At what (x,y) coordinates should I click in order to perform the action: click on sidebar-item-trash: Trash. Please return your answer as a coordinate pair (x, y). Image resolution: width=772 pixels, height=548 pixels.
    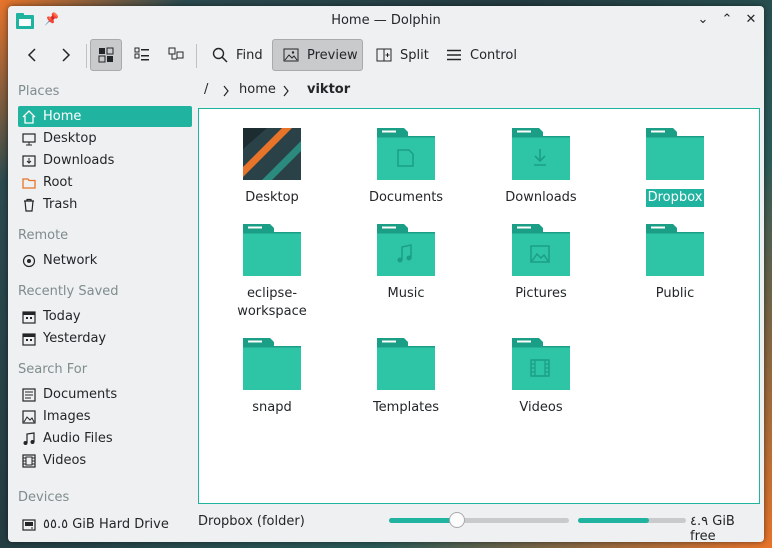
    Looking at the image, I should click on (105, 204).